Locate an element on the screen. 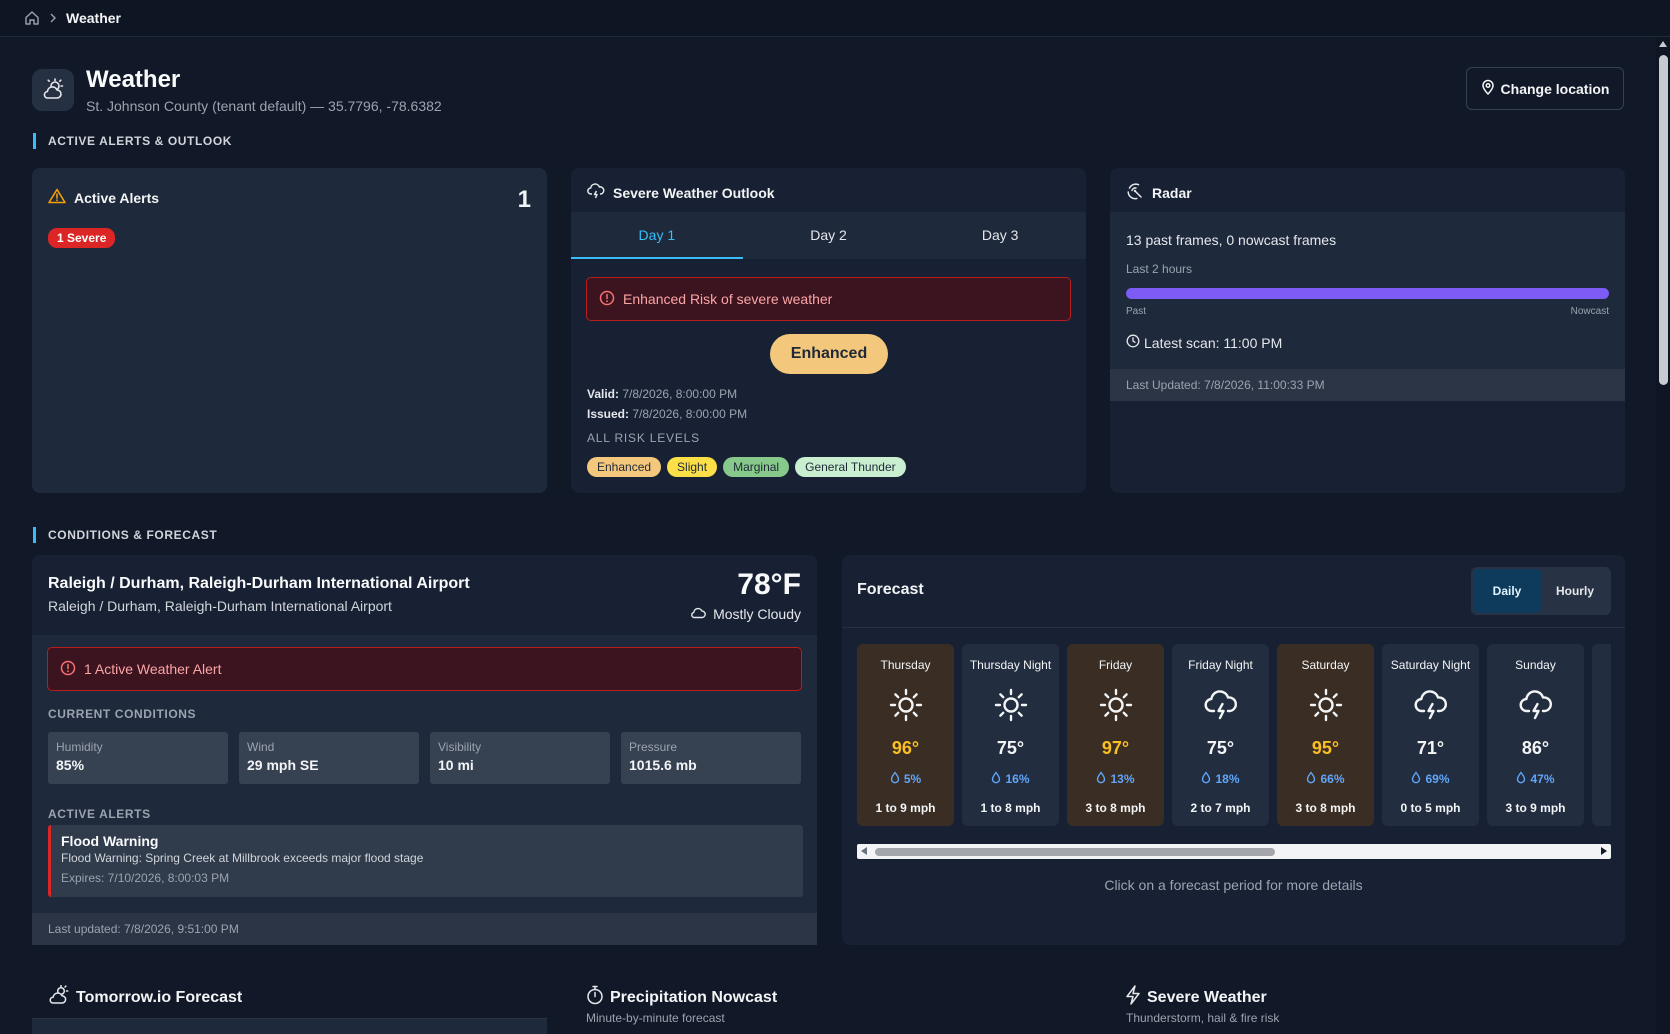  severe-badge: 1 Severe is located at coordinates (82, 238).